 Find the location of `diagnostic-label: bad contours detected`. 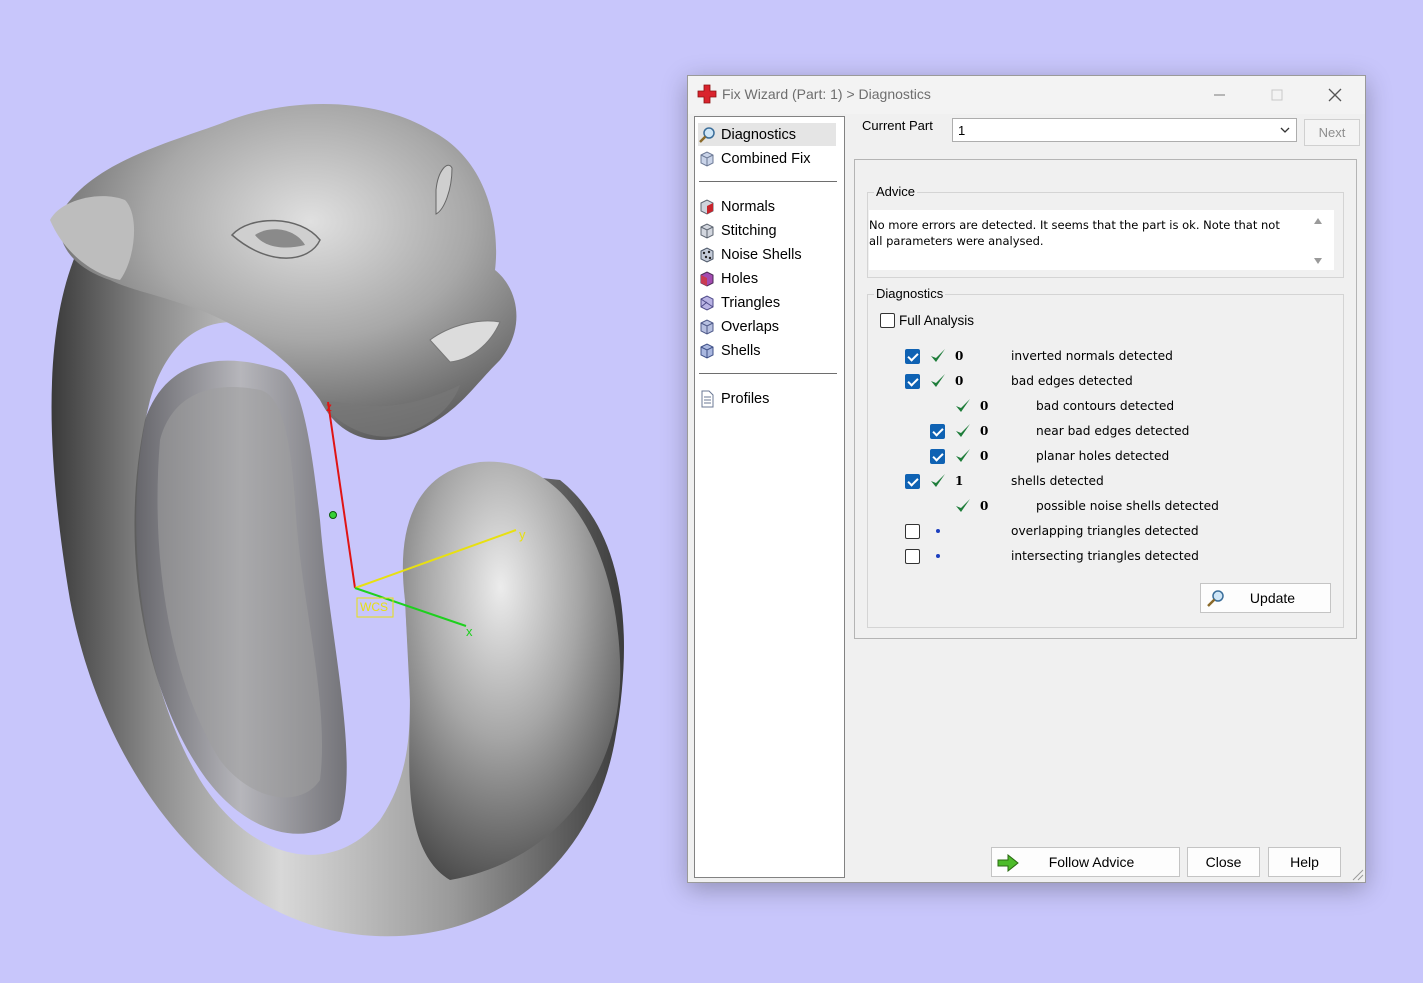

diagnostic-label: bad contours detected is located at coordinates (1105, 406).